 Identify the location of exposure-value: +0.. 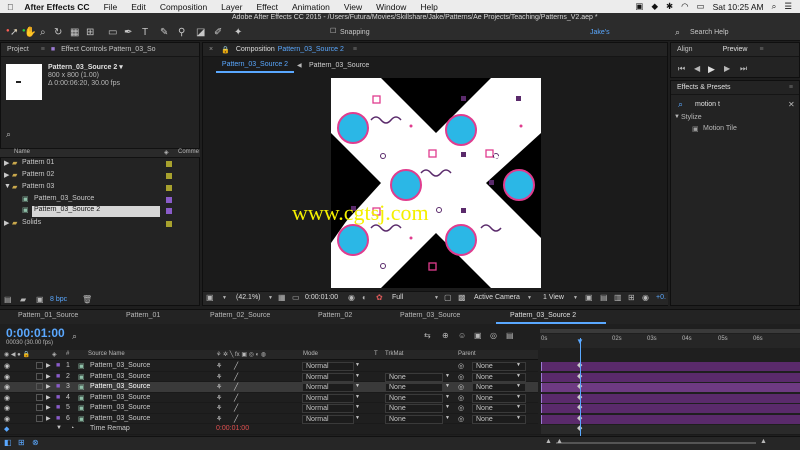
(661, 297).